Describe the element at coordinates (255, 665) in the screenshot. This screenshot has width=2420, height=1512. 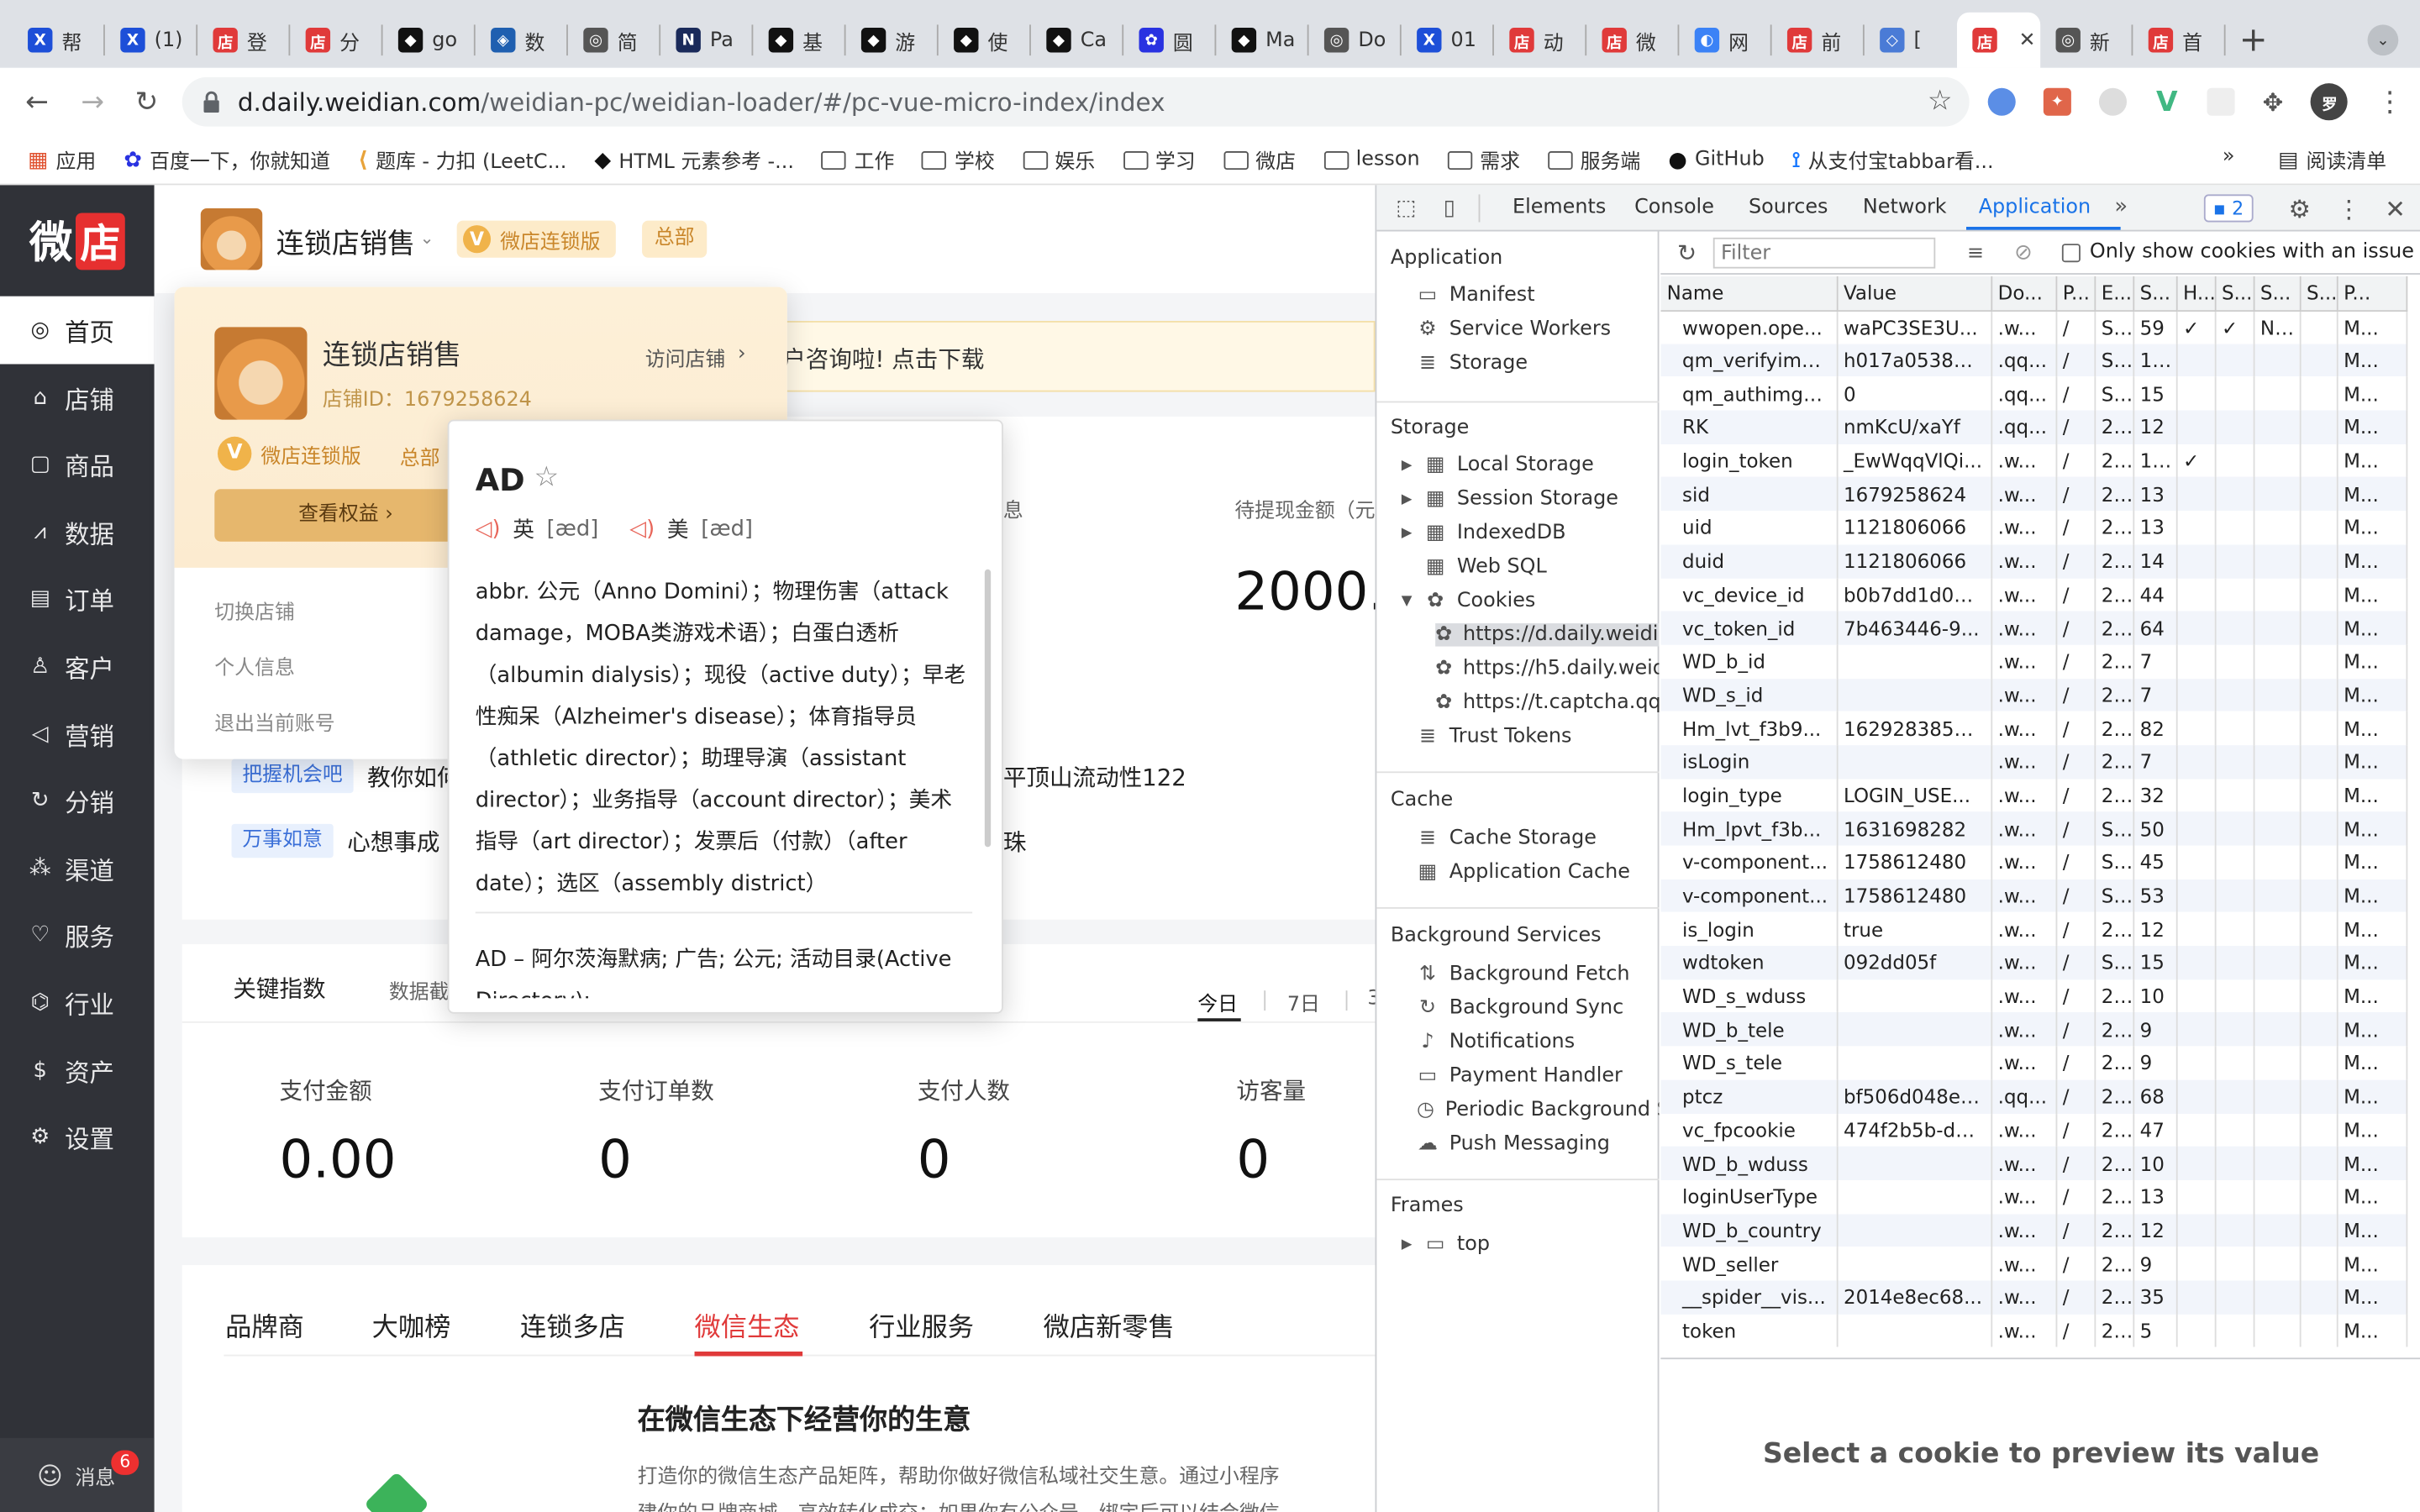
I see `shop-menu-item: 个人信息` at that location.